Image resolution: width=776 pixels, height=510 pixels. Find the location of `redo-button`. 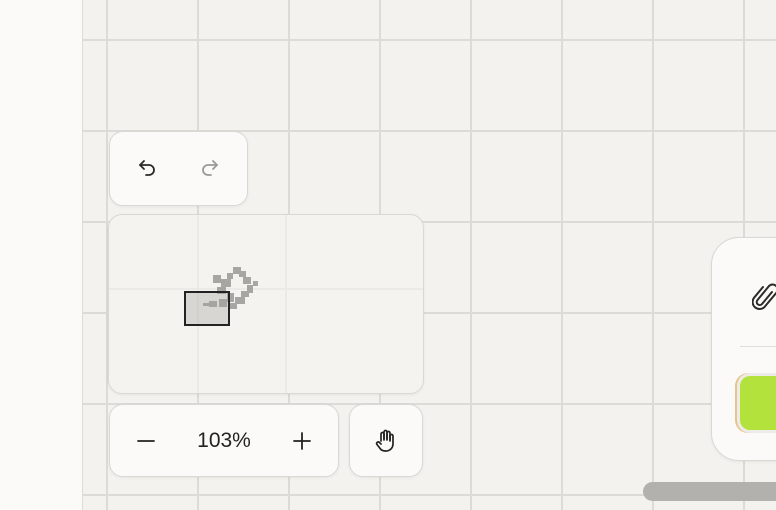

redo-button is located at coordinates (210, 168).